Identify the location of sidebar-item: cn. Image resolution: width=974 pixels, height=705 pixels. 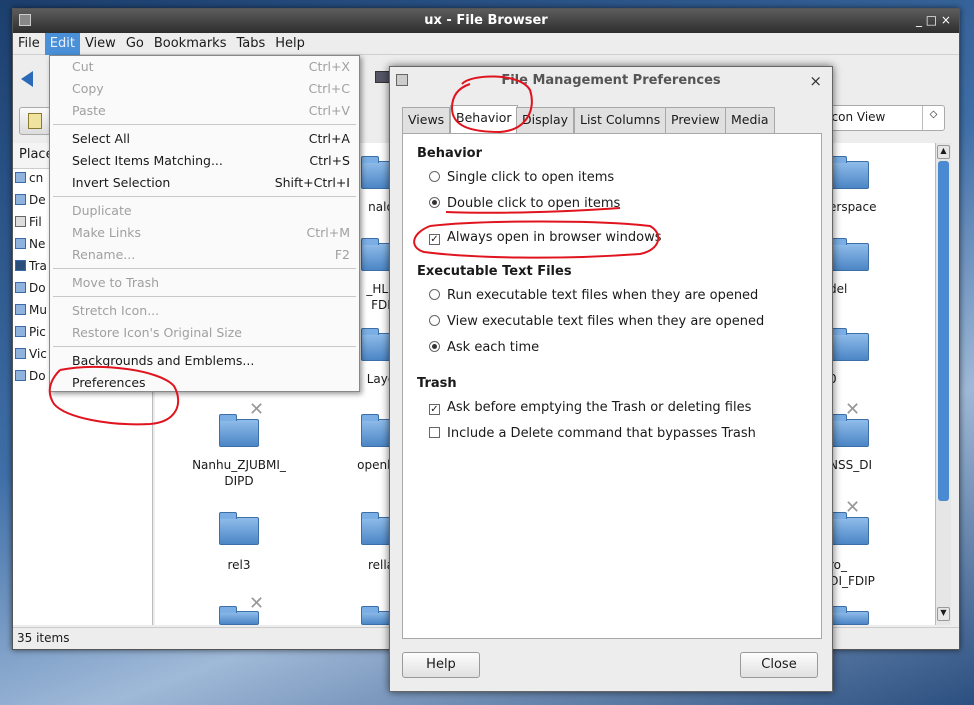
(29, 182).